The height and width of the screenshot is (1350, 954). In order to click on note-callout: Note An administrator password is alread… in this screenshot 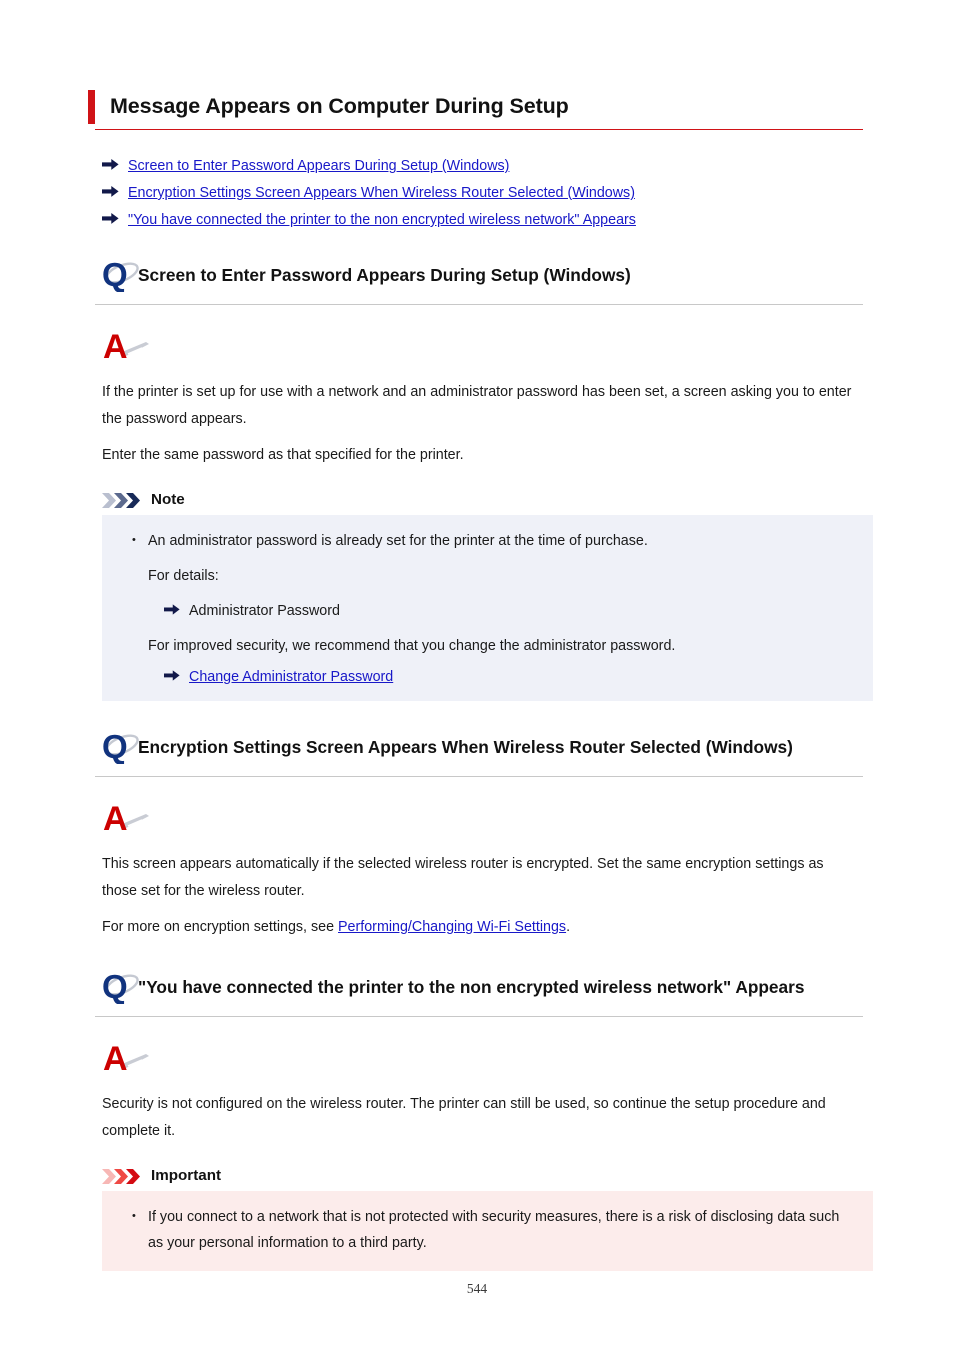, I will do `click(487, 596)`.